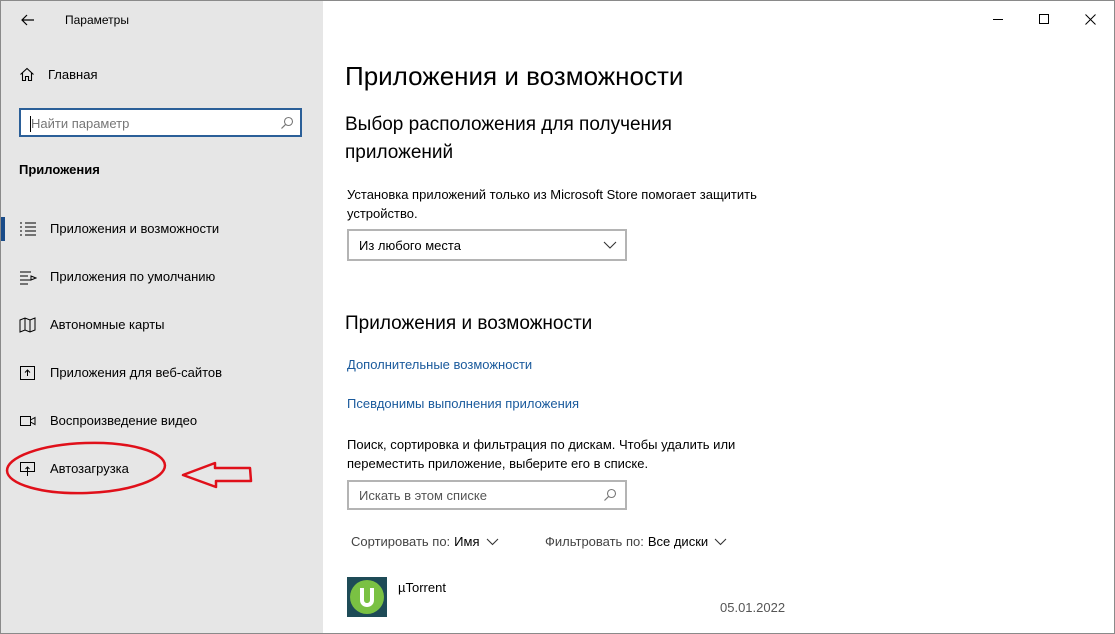 The image size is (1115, 634). I want to click on app-execution-aliases-link: Псевдонимы выполнения приложения, so click(463, 403).